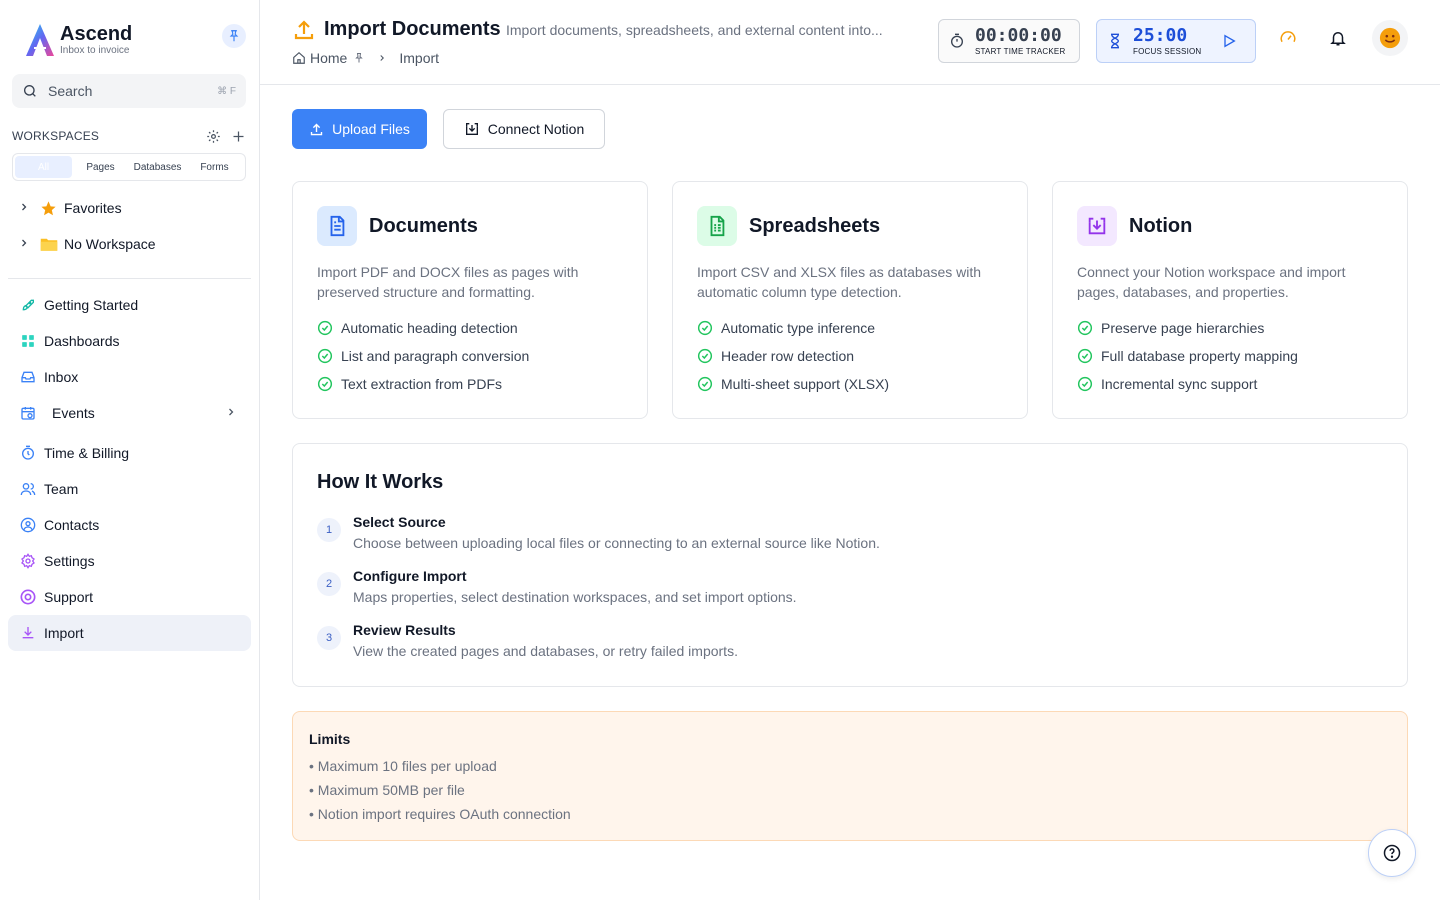 The image size is (1440, 900). Describe the element at coordinates (40, 40) in the screenshot. I see `ascend-logo-icon` at that location.